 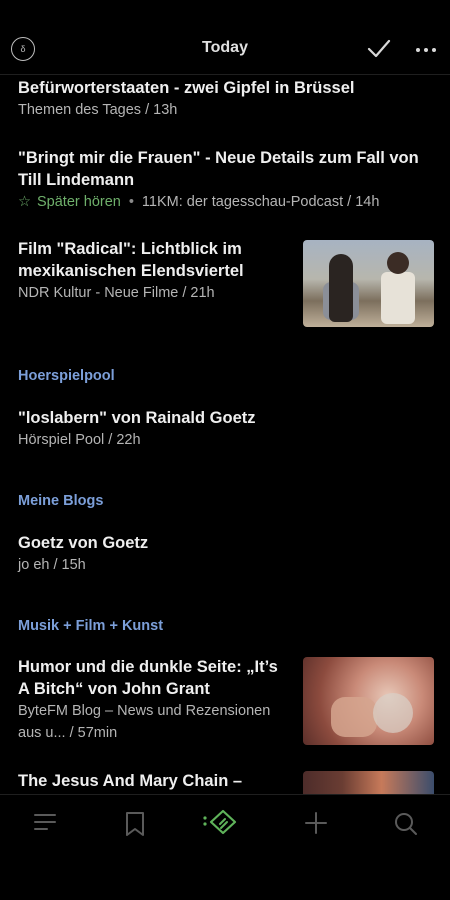 What do you see at coordinates (225, 554) in the screenshot?
I see `article-item: Goetz von Goetz jo eh / 15h` at bounding box center [225, 554].